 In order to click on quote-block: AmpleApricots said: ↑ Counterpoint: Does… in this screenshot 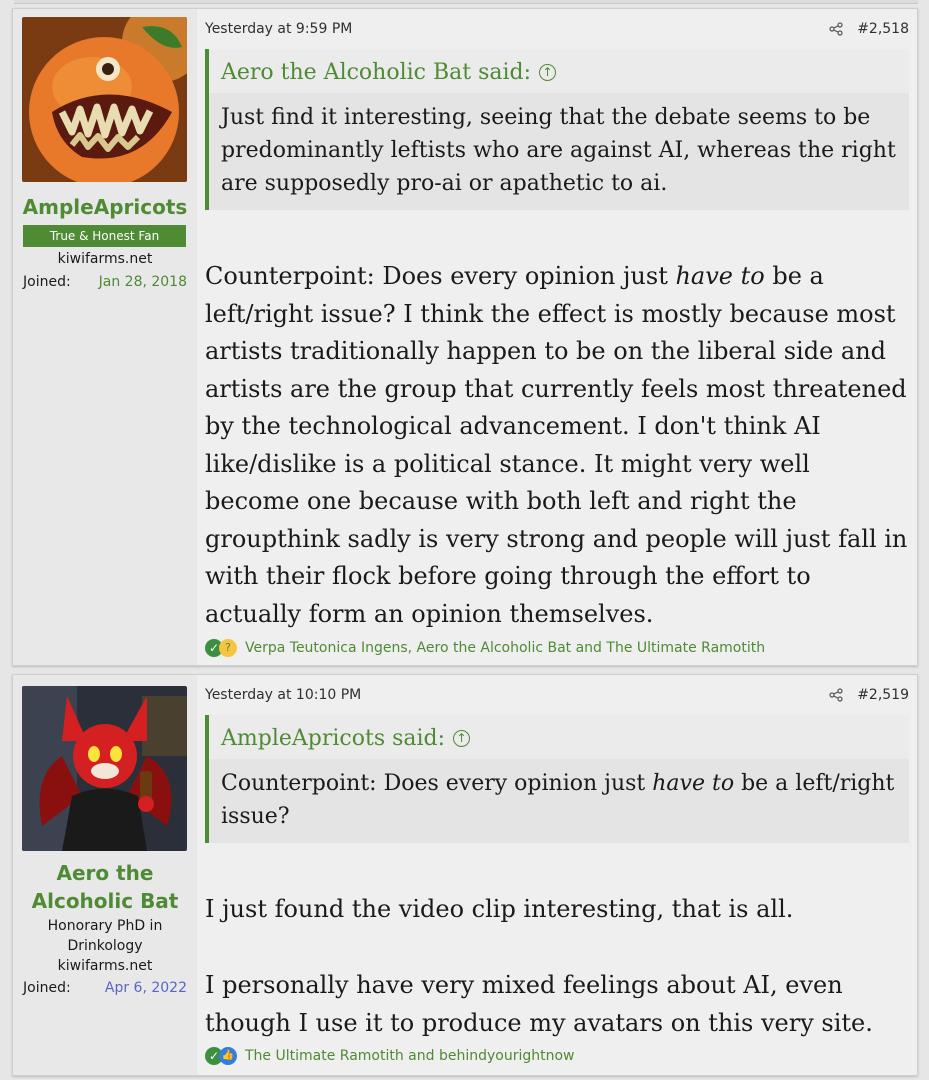, I will do `click(557, 779)`.